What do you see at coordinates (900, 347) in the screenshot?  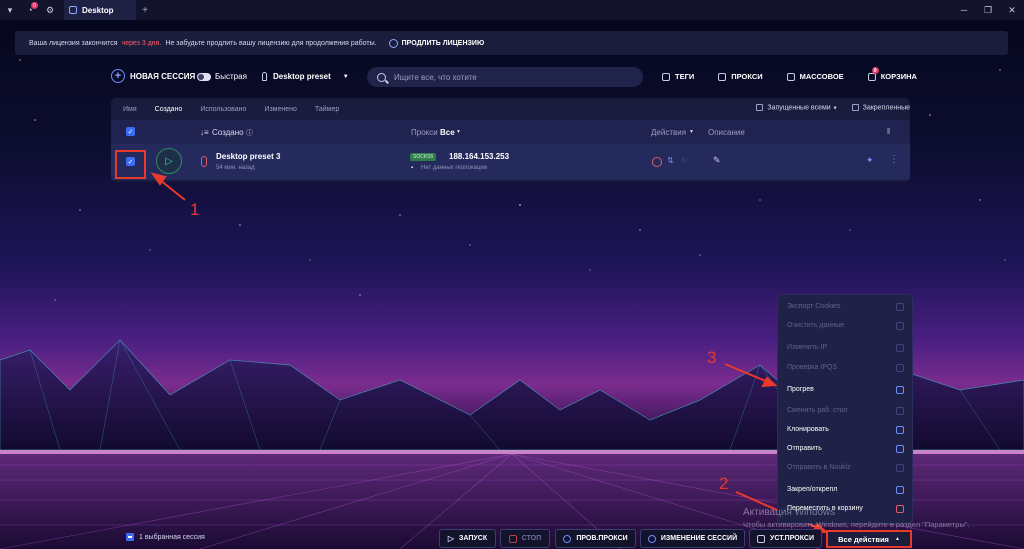 I see `refresh-icon` at bounding box center [900, 347].